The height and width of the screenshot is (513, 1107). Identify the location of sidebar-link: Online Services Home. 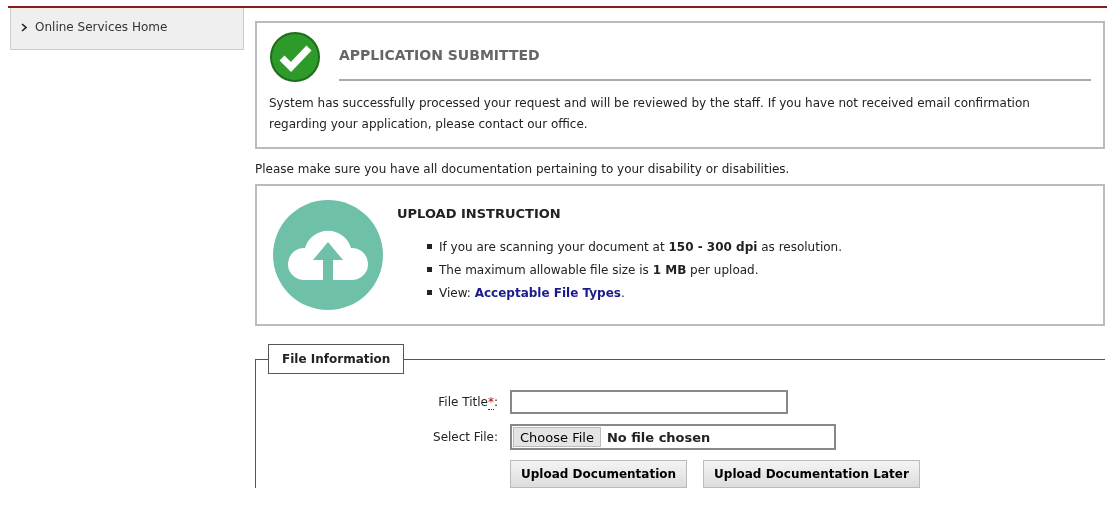
(127, 29).